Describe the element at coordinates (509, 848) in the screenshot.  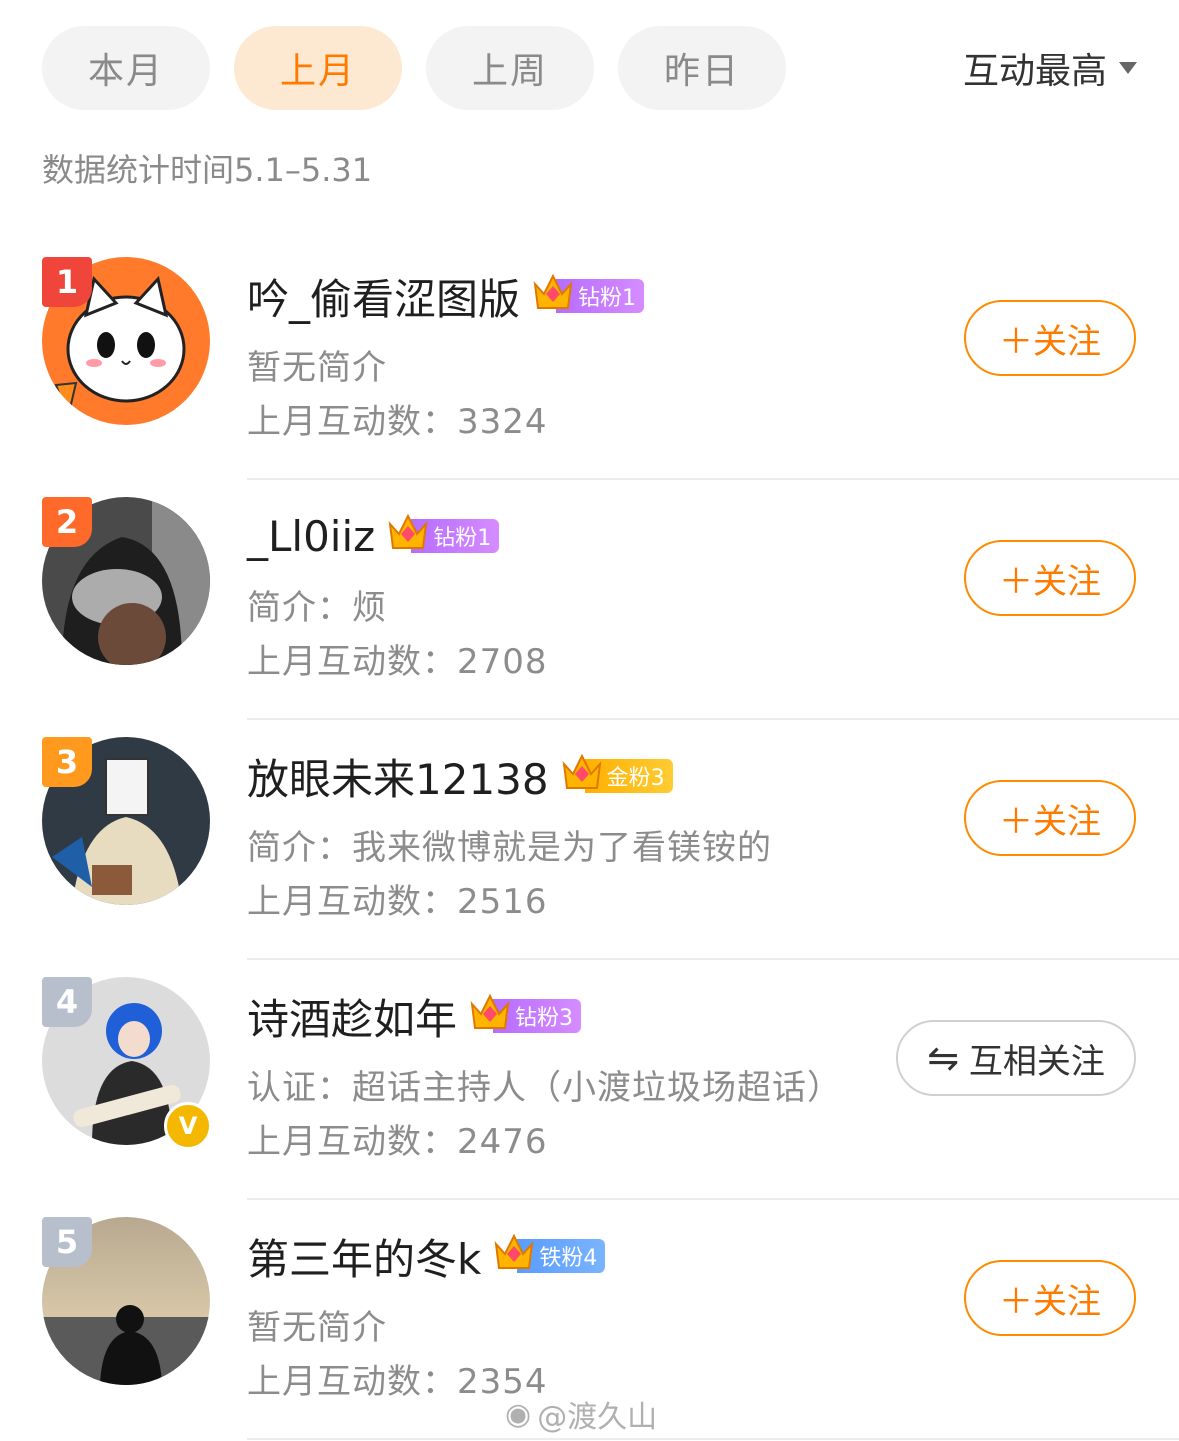
I see `user-bio: 简介：我来微博就是为了看镁铵的` at that location.